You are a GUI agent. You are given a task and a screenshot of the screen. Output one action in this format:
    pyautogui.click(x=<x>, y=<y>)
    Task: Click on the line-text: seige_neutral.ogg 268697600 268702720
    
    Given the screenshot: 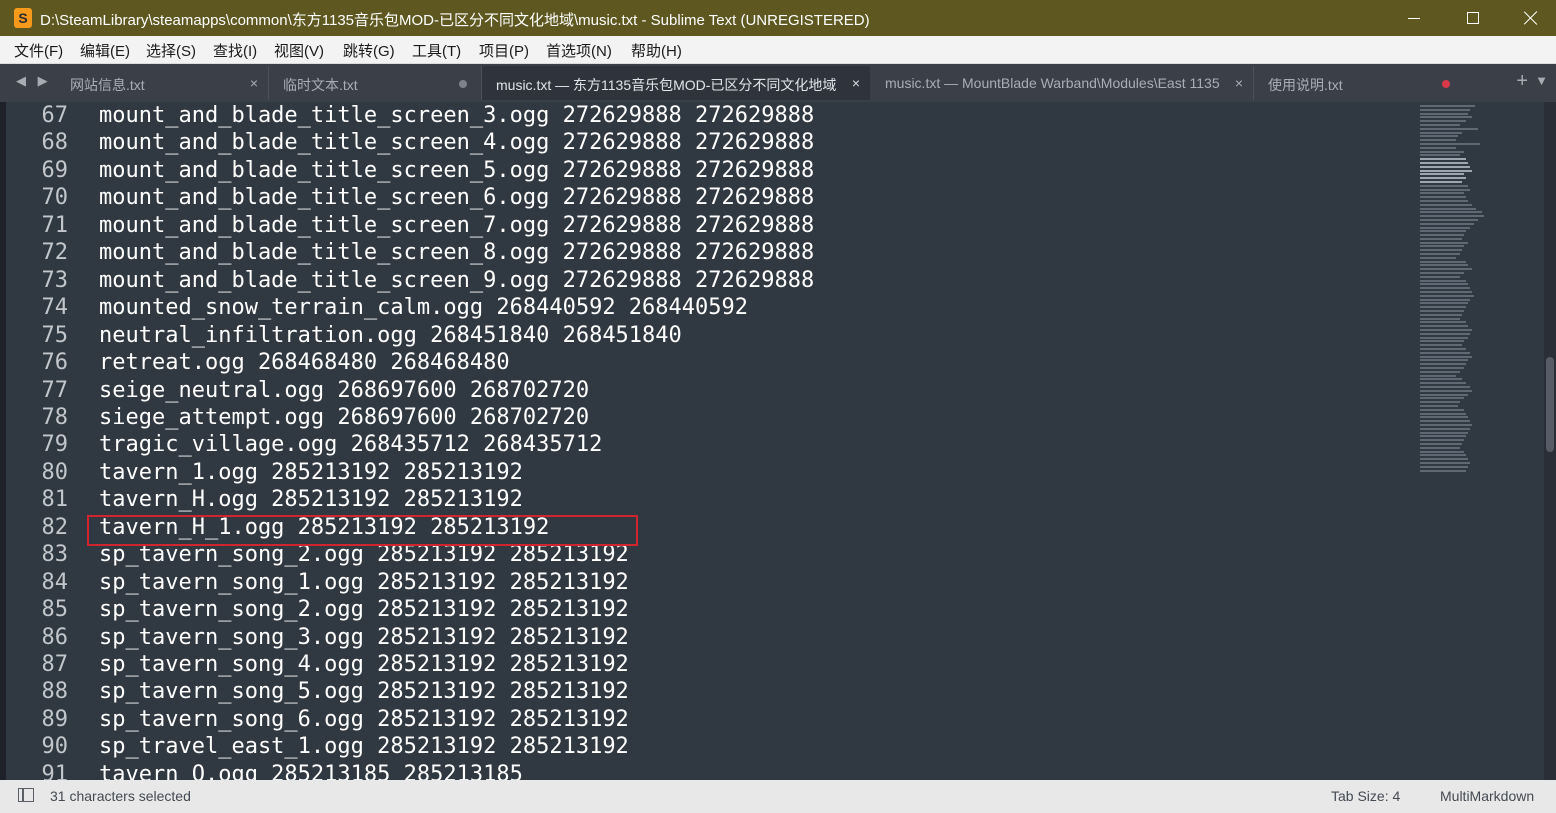 What is the action you would take?
    pyautogui.click(x=344, y=390)
    